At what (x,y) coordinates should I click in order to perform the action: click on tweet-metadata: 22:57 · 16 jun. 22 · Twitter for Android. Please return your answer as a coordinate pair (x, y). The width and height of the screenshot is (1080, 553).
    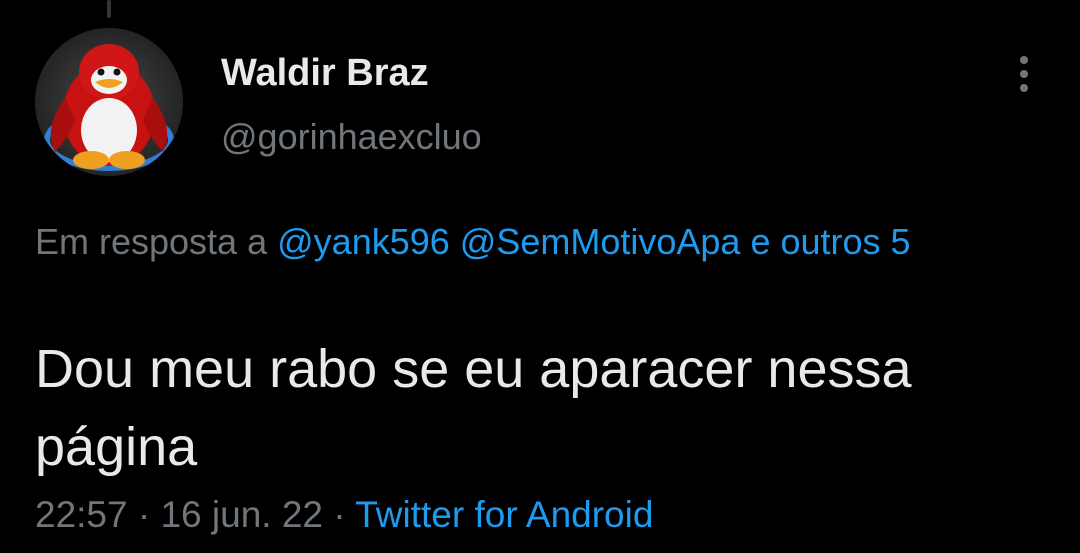
    Looking at the image, I should click on (344, 515).